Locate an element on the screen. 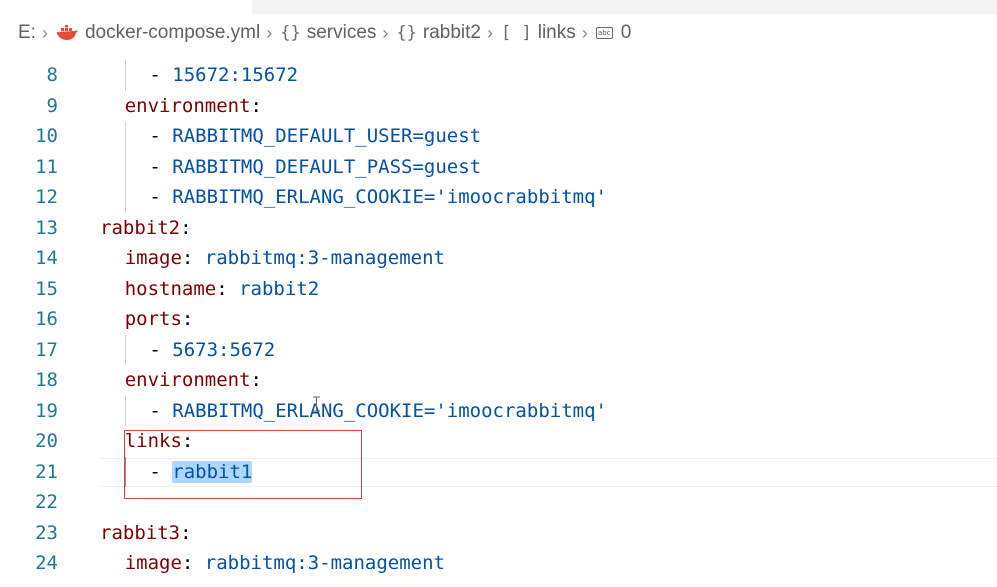 This screenshot has height=587, width=997. breadcrumb-links: [ ] links is located at coordinates (538, 33).